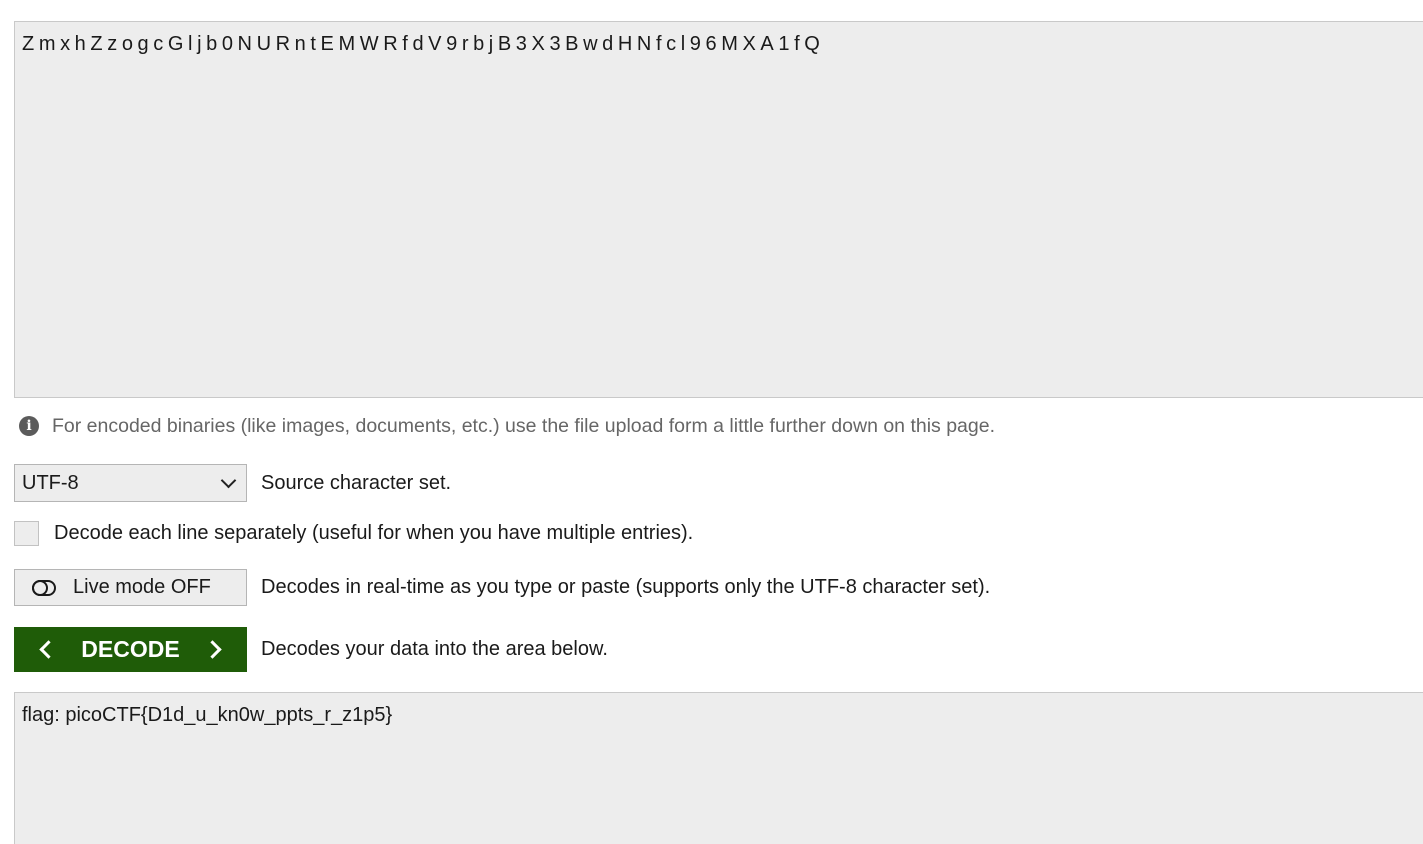  What do you see at coordinates (26, 533) in the screenshot?
I see `separate-lines-checkbox` at bounding box center [26, 533].